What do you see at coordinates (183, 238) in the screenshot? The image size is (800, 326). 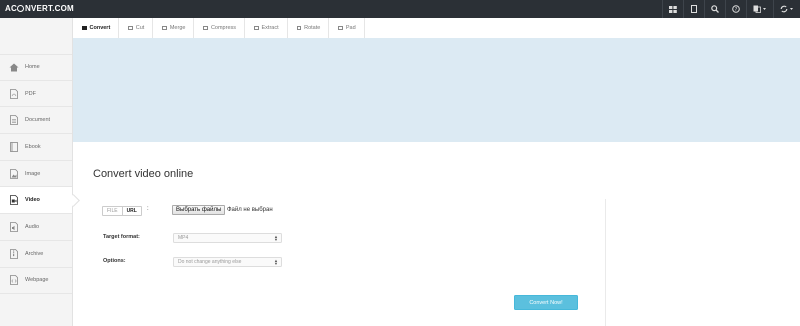 I see `target-format-value: MP4` at bounding box center [183, 238].